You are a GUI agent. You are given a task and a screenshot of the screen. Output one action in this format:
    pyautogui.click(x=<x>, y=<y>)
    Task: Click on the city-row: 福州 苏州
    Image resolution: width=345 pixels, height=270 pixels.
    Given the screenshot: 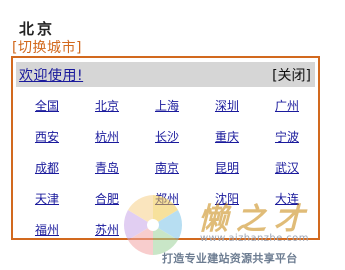 What is the action you would take?
    pyautogui.click(x=167, y=229)
    